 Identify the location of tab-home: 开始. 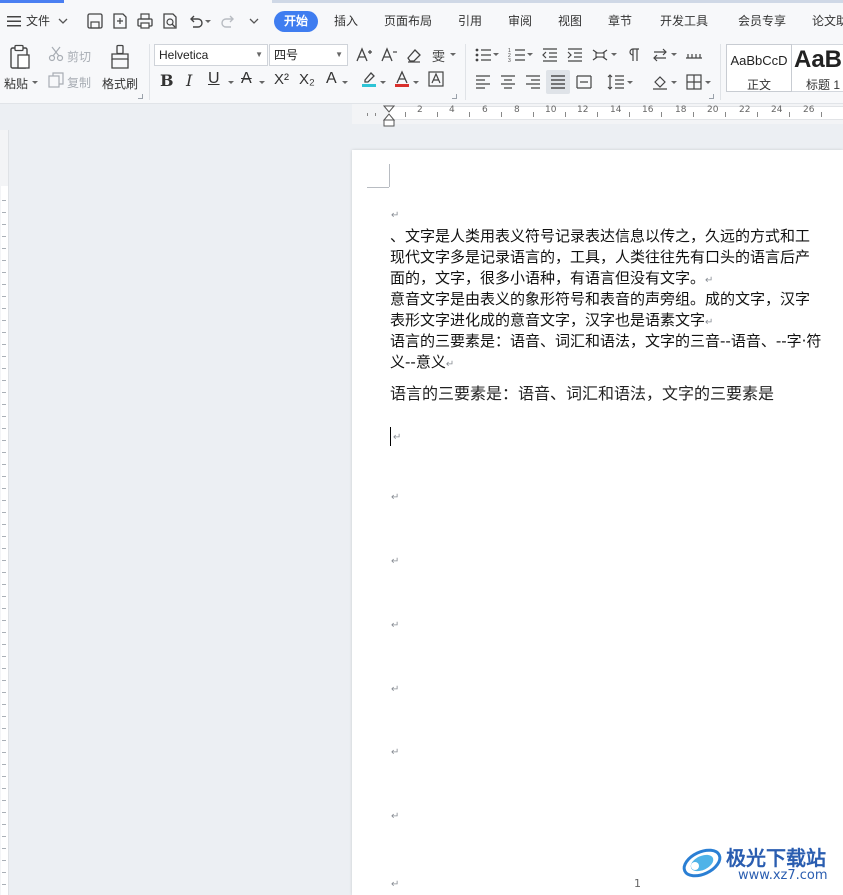
(296, 21).